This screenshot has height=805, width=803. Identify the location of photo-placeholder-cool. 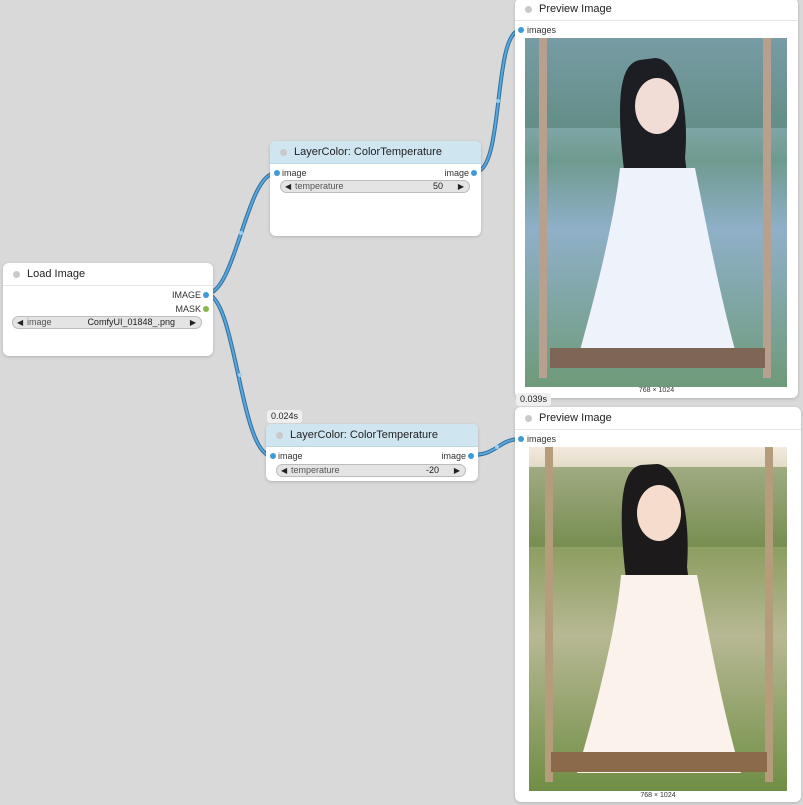
(656, 212).